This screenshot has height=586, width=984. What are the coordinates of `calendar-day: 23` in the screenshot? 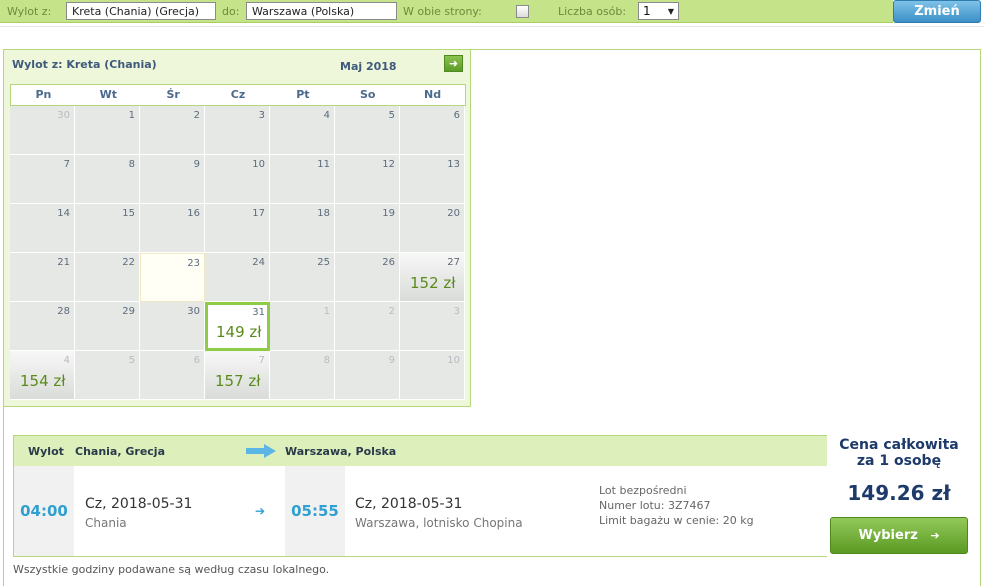 It's located at (172, 277).